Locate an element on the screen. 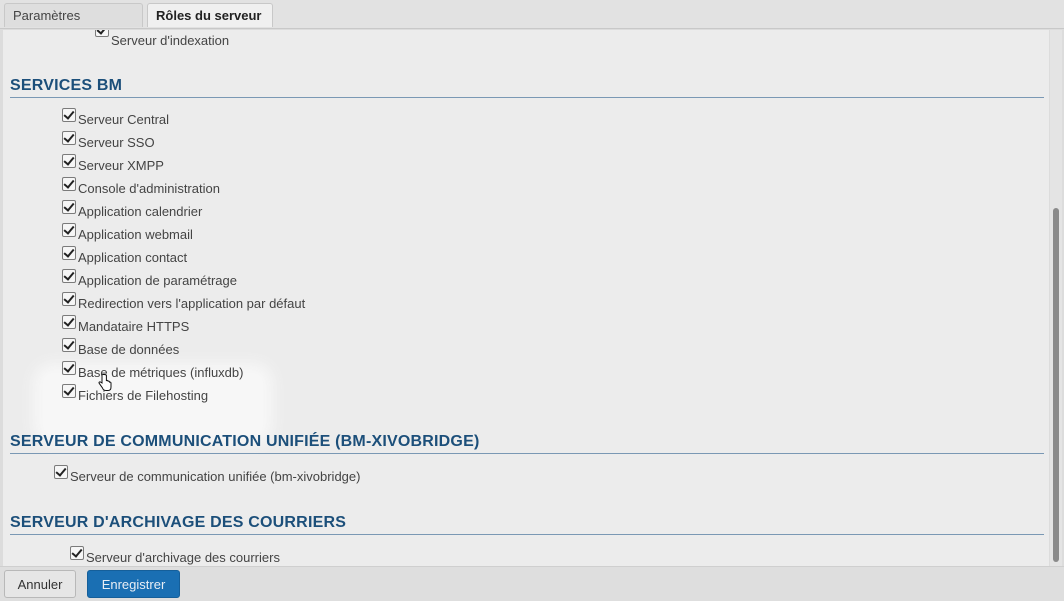 The width and height of the screenshot is (1064, 601). section-title-mail-archiving: SERVEUR D'ARCHIVAGE DES COURRIERS is located at coordinates (527, 524).